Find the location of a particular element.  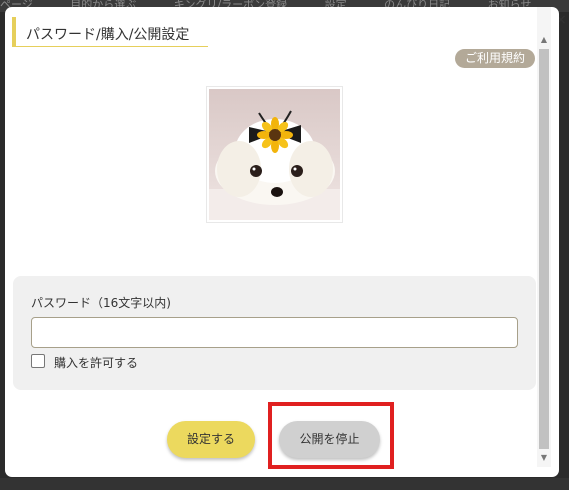

dog-photo-image is located at coordinates (274, 154).